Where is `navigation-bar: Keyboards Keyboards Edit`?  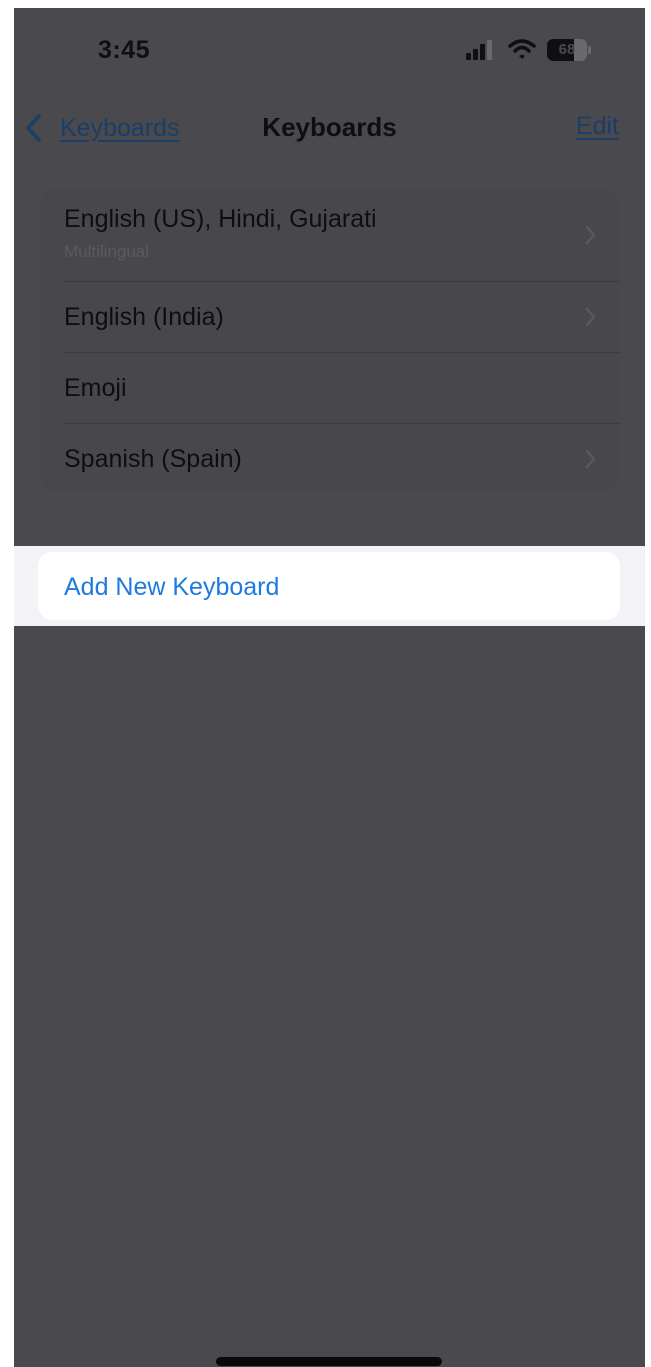 navigation-bar: Keyboards Keyboards Edit is located at coordinates (329, 130).